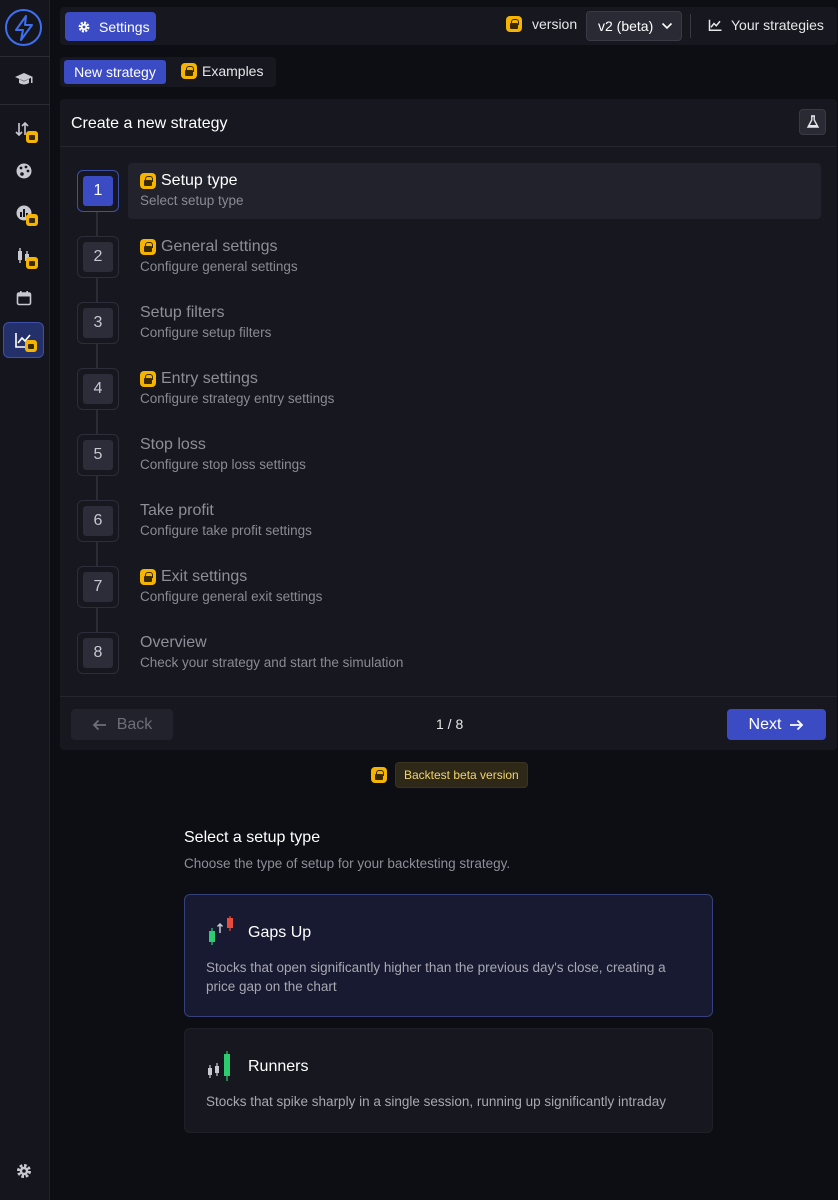 The width and height of the screenshot is (838, 1200). I want to click on flask-button, so click(812, 122).